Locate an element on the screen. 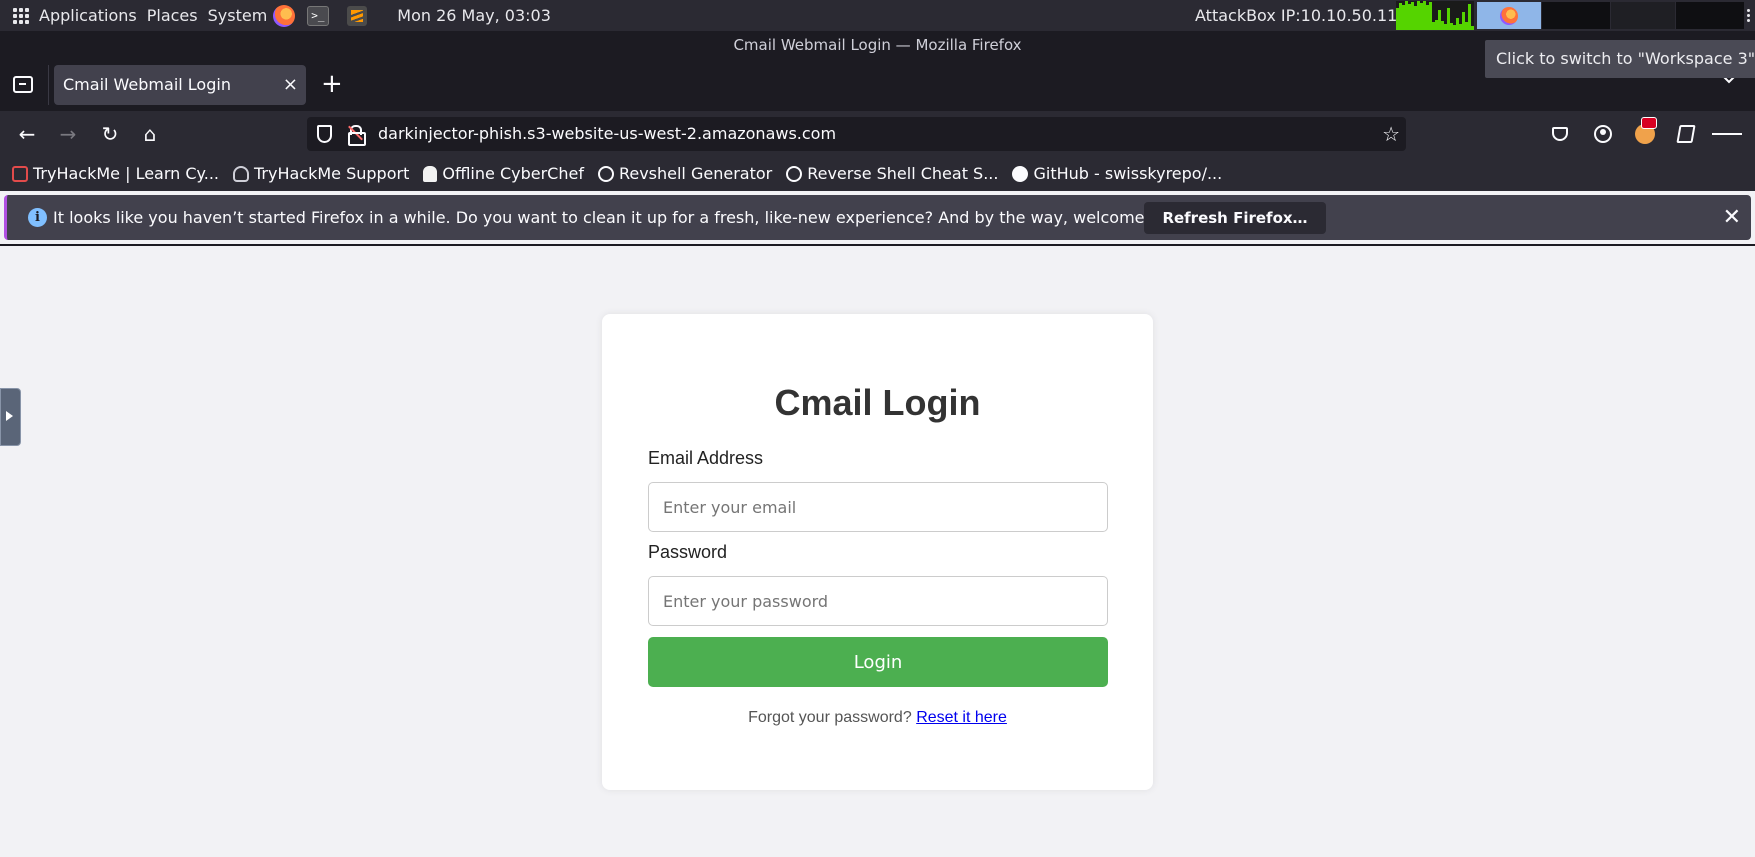 This screenshot has height=857, width=1755. panel-clock: Mon 26 May, 03:03 is located at coordinates (474, 15).